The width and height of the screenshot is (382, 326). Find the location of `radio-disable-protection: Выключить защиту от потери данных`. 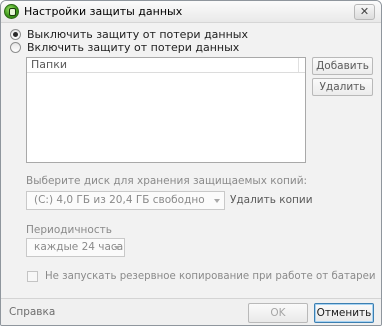

radio-disable-protection: Выключить защиту от потери данных is located at coordinates (129, 34).